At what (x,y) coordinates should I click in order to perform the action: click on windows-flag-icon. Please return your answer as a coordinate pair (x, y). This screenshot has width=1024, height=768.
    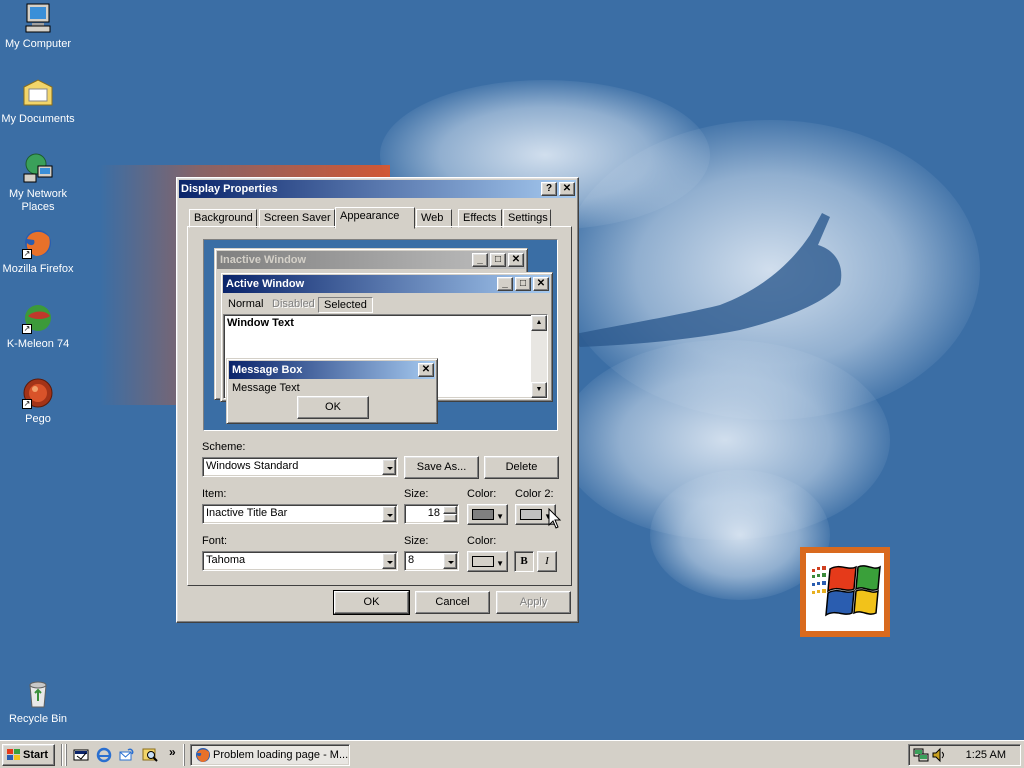
    Looking at the image, I should click on (13, 754).